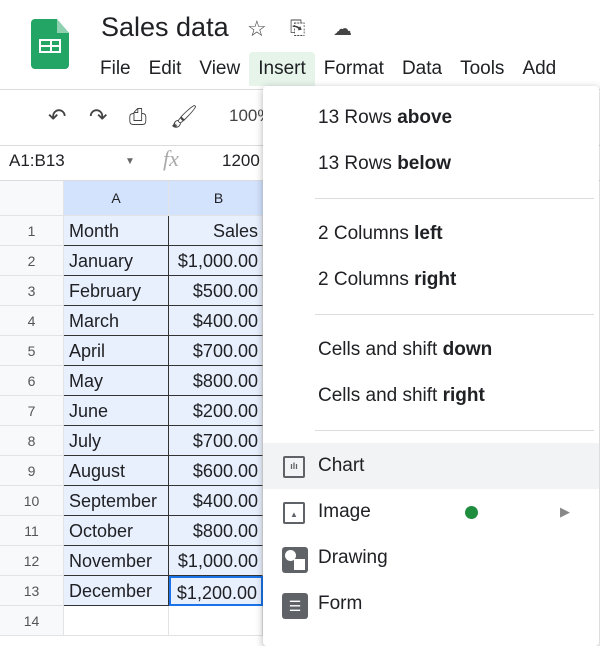 This screenshot has width=600, height=646. Describe the element at coordinates (32, 561) in the screenshot. I see `row-header: 12` at that location.